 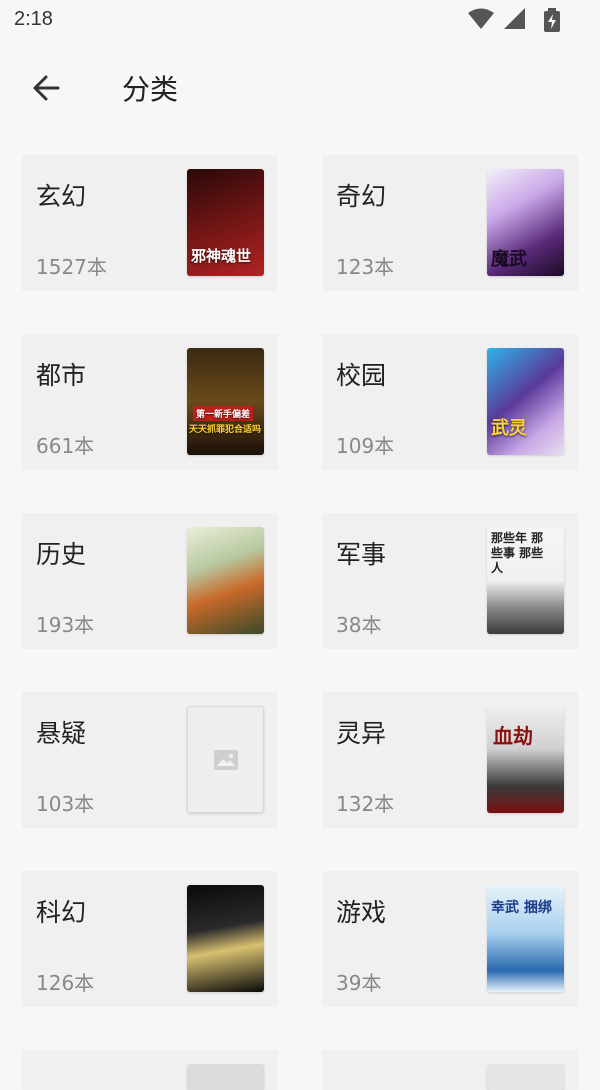 I want to click on category-count: 109本, so click(x=365, y=446).